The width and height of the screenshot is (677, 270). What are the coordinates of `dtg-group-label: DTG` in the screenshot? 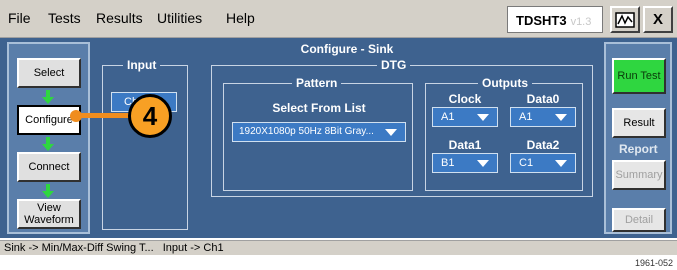 It's located at (394, 65).